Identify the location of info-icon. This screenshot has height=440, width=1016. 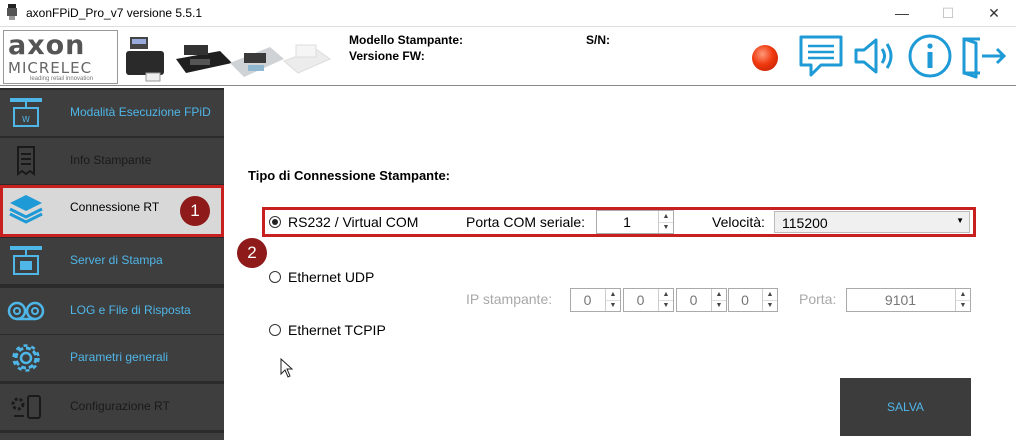
(930, 56).